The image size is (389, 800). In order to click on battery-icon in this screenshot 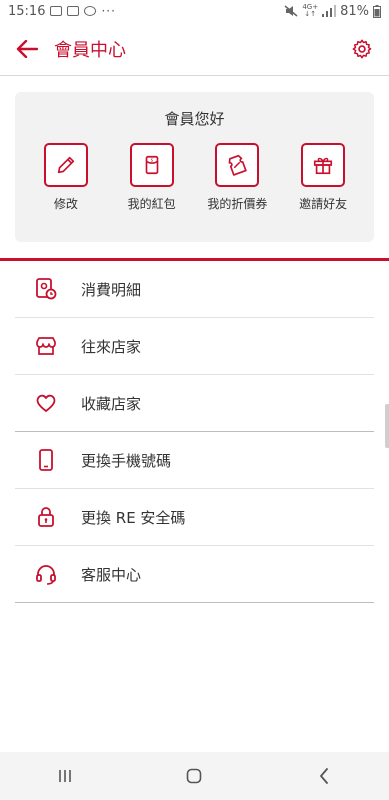, I will do `click(377, 11)`.